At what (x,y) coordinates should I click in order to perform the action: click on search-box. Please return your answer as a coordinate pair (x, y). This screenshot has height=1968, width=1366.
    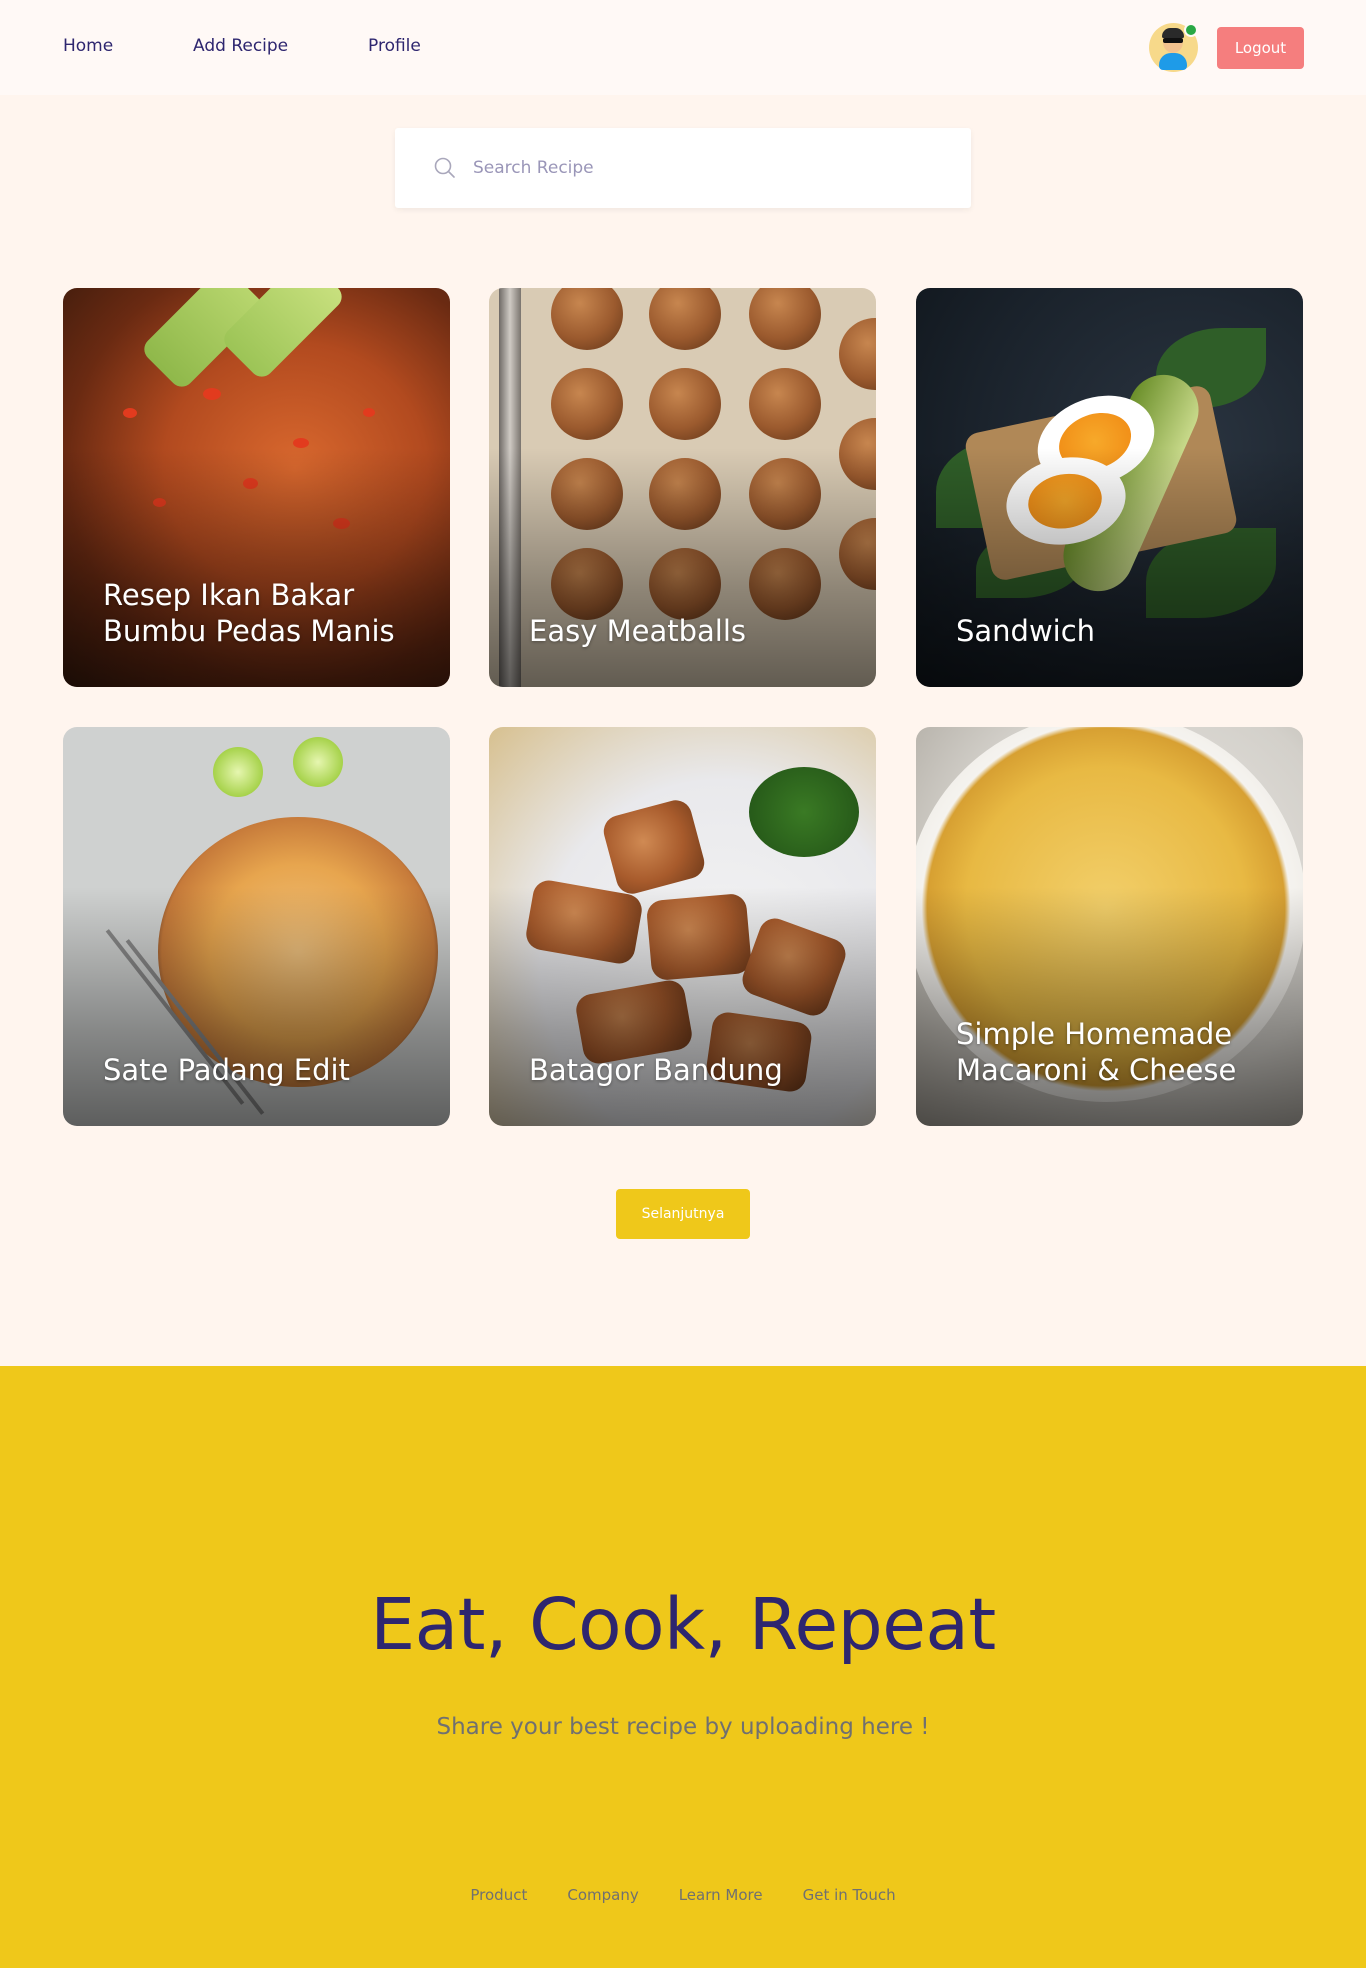
    Looking at the image, I should click on (683, 168).